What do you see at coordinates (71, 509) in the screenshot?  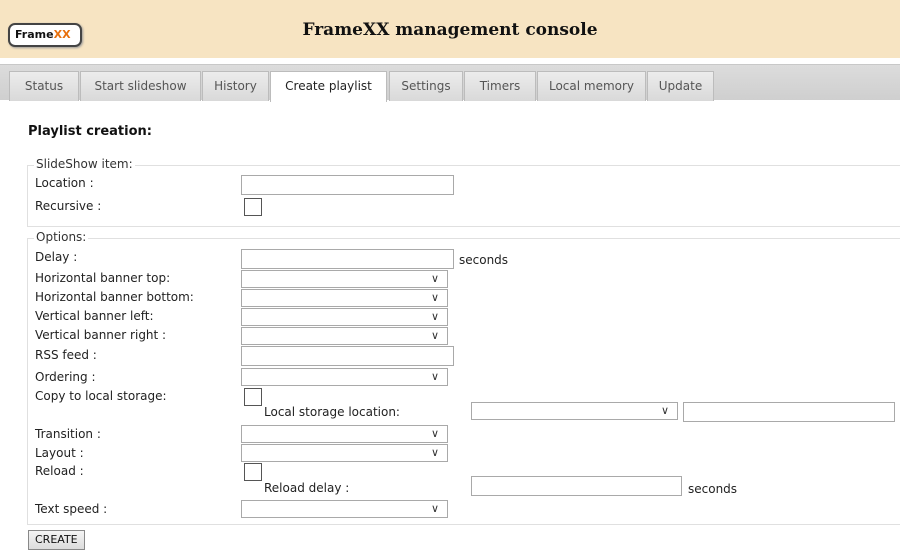 I see `text-speed-label: Text speed :` at bounding box center [71, 509].